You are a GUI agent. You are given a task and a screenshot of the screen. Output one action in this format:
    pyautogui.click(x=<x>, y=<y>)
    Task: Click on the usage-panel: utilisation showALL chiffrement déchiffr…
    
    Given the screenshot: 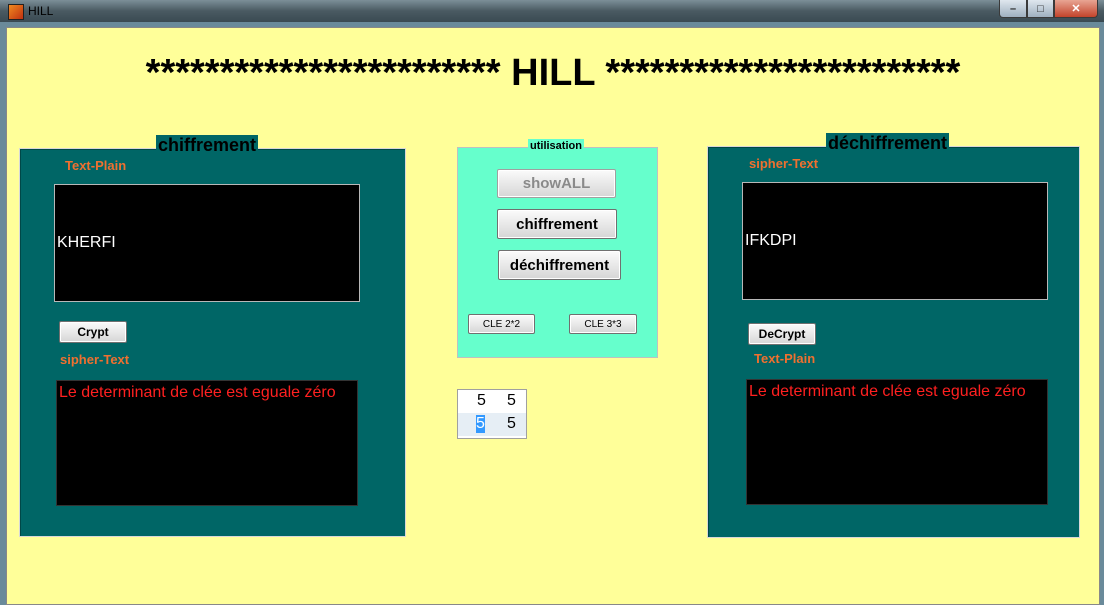 What is the action you would take?
    pyautogui.click(x=557, y=248)
    